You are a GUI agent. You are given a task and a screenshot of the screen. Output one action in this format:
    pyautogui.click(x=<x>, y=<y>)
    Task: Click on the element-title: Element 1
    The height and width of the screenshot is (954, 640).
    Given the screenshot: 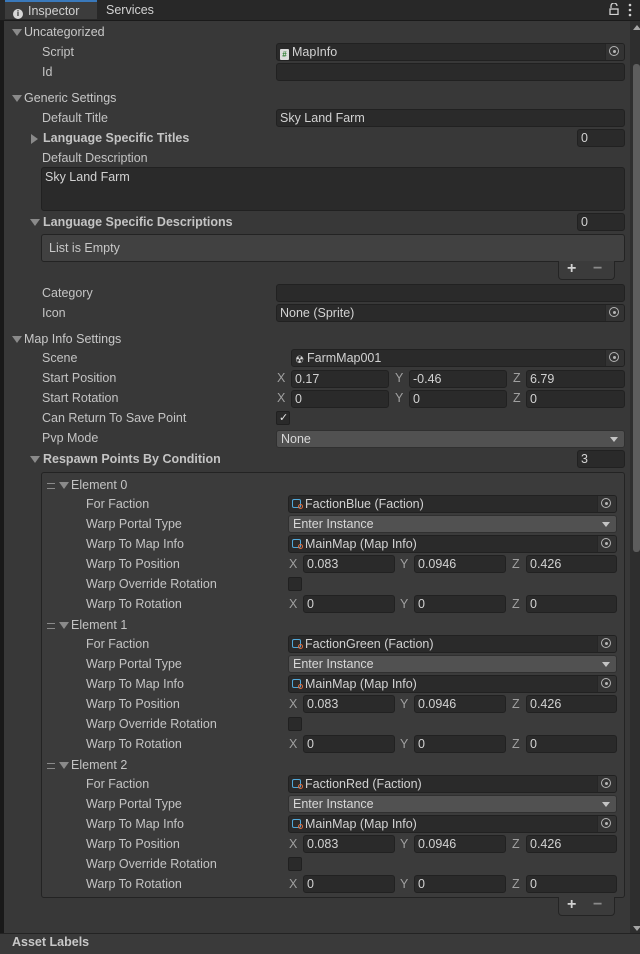 What is the action you would take?
    pyautogui.click(x=99, y=625)
    